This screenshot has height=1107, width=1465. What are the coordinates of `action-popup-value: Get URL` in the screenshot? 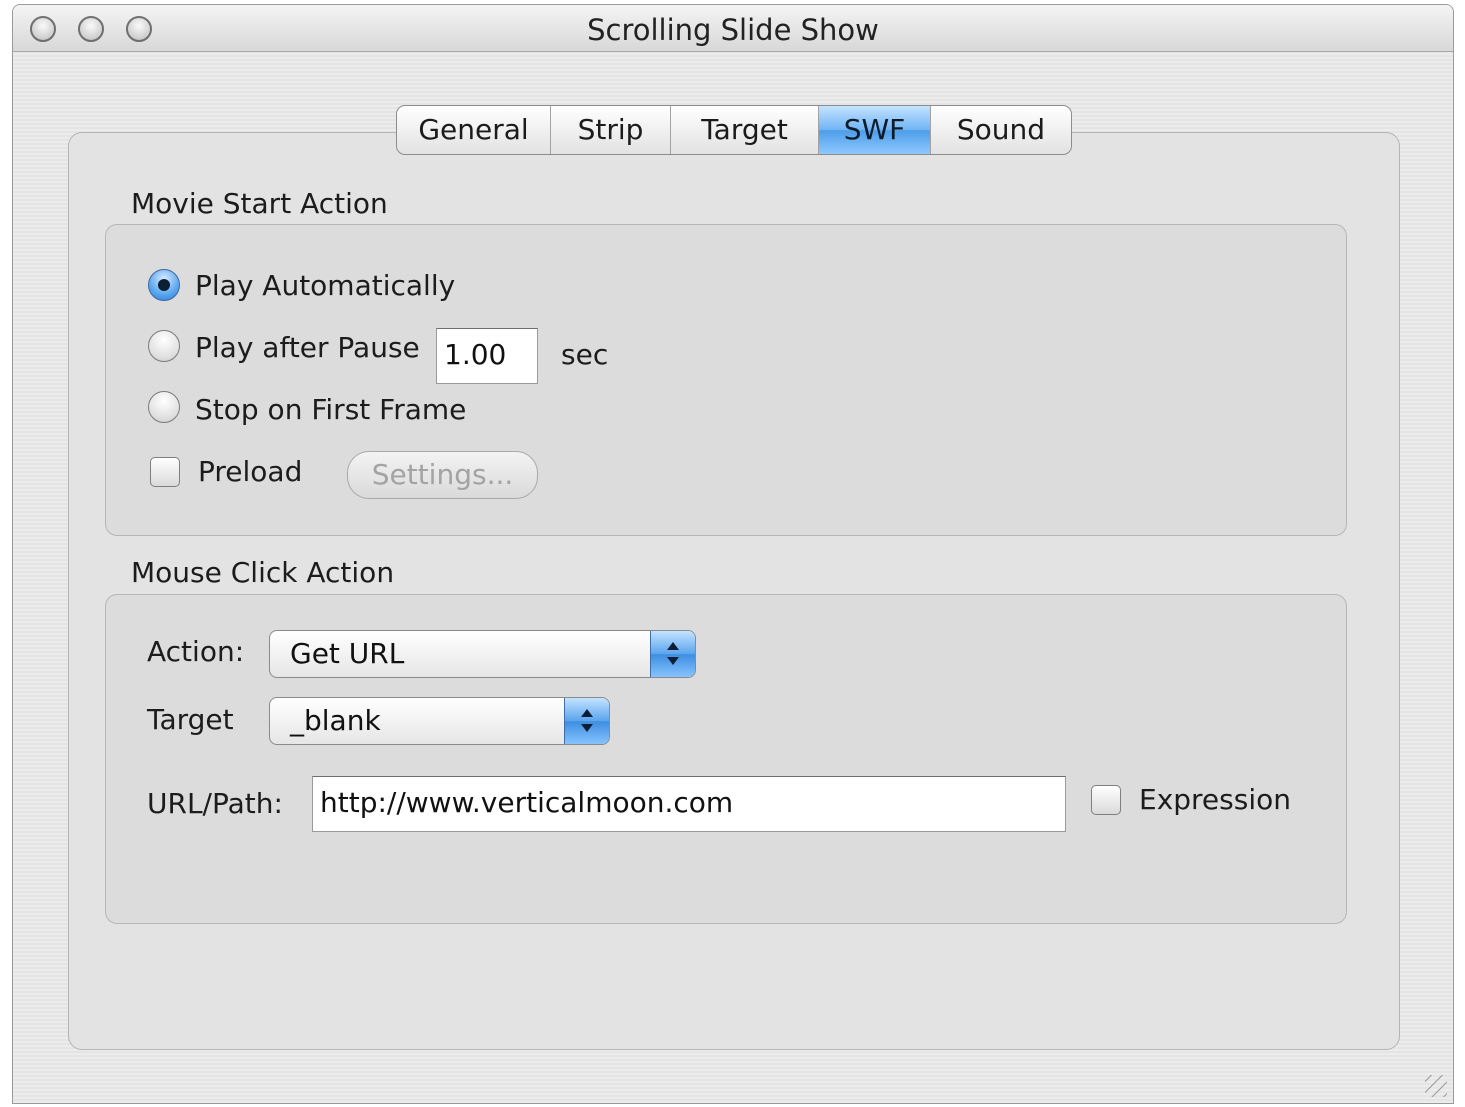 It's located at (347, 653).